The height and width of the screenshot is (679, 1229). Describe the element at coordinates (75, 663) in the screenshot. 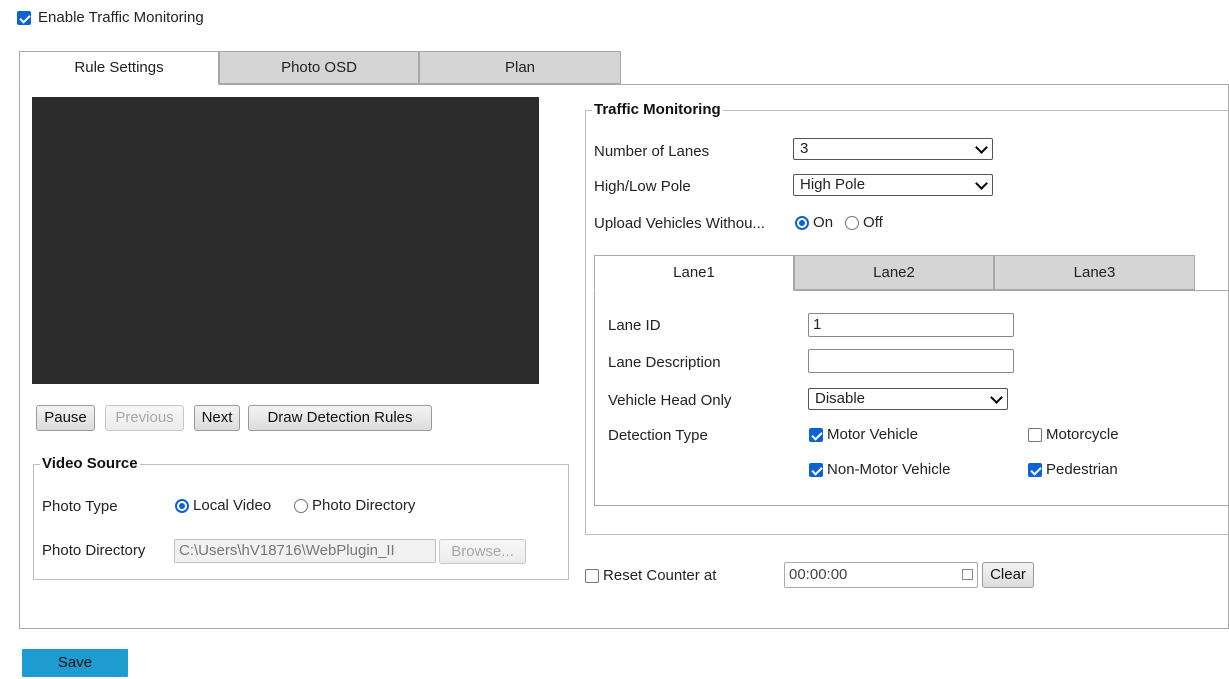

I see `save-button: Save` at that location.